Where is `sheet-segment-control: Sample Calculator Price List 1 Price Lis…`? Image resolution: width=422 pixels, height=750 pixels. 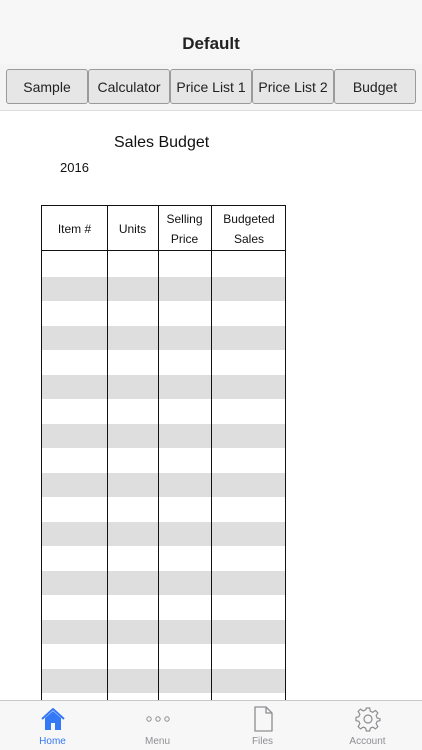 sheet-segment-control: Sample Calculator Price List 1 Price Lis… is located at coordinates (211, 87).